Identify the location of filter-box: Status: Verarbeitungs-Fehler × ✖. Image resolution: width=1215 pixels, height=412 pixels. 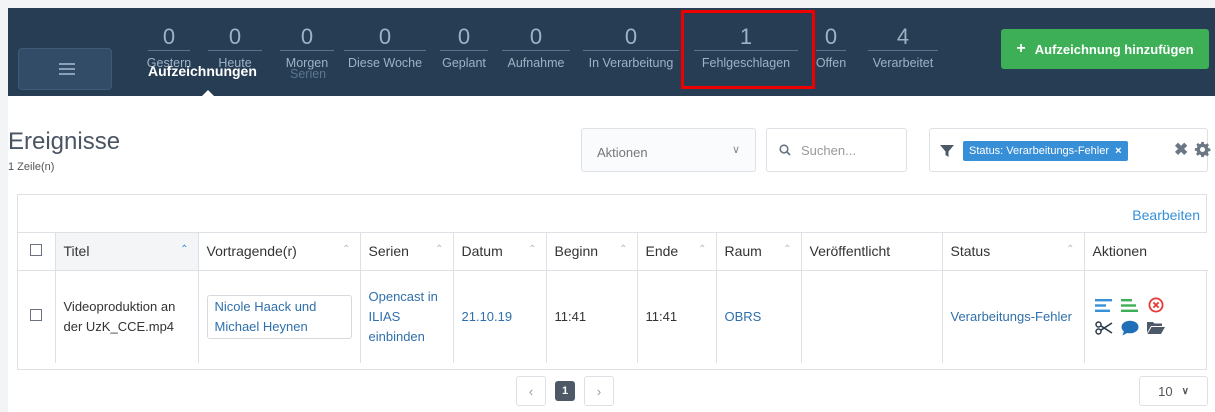
(1070, 150).